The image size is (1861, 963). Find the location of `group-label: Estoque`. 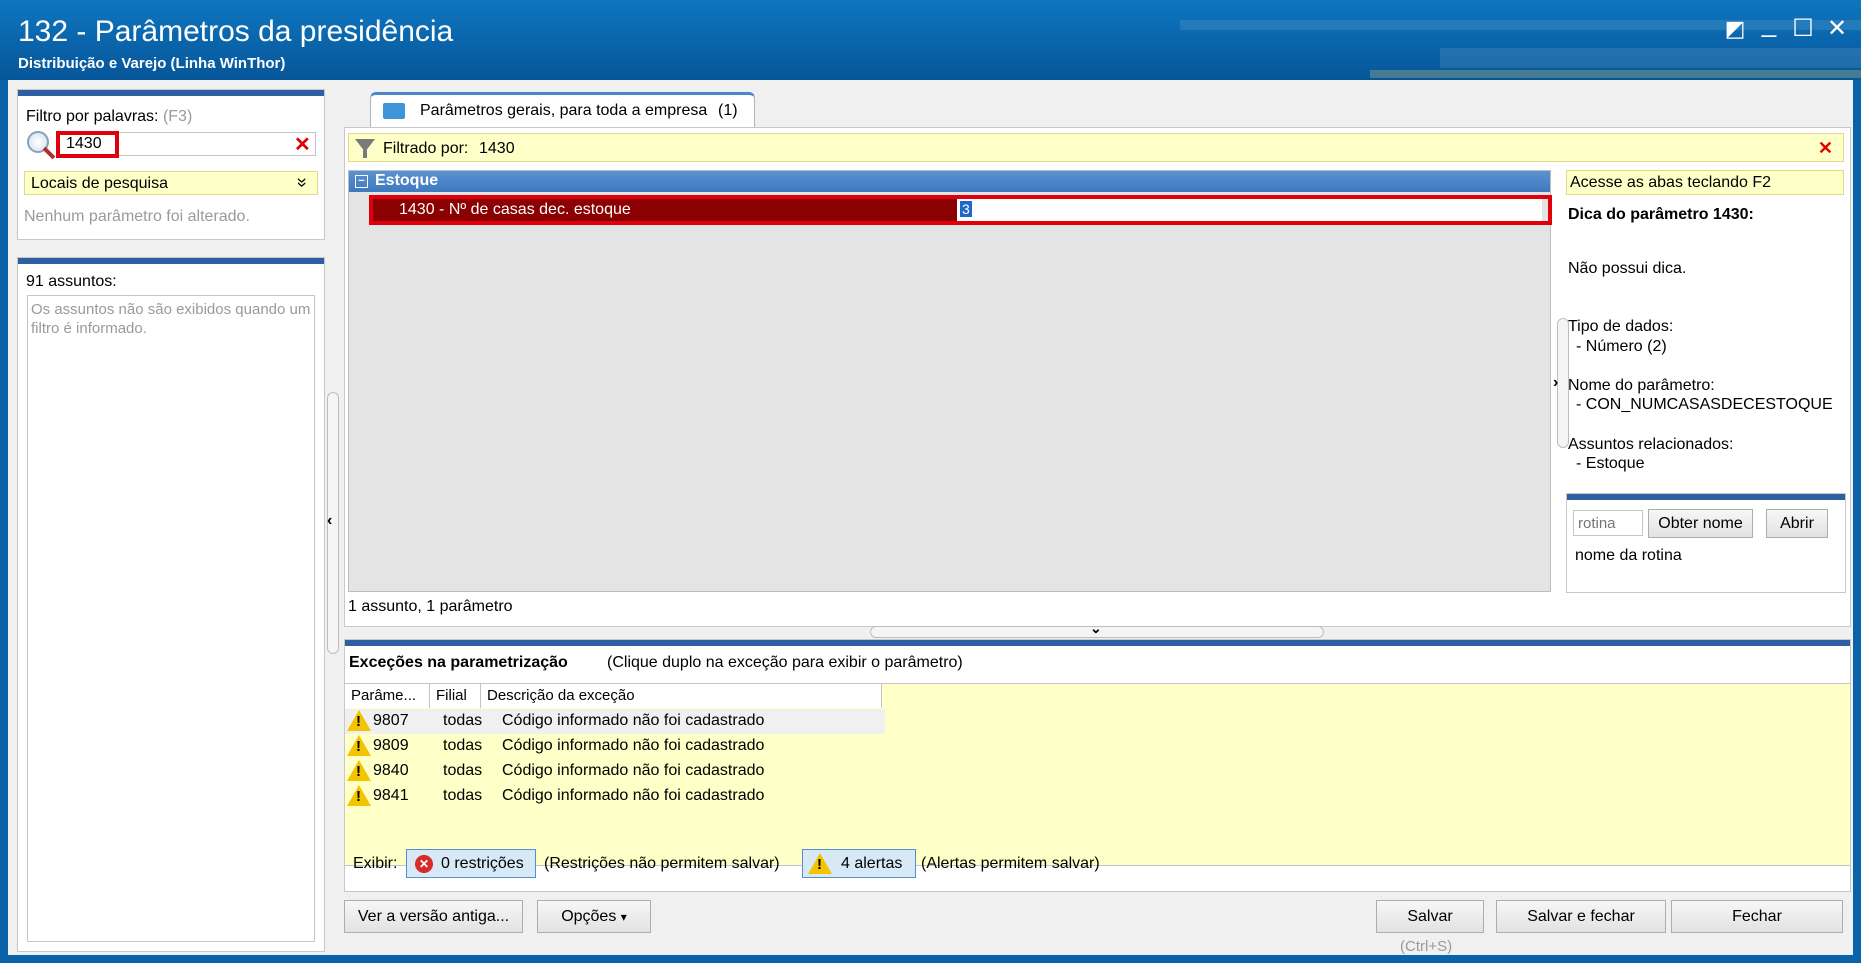

group-label: Estoque is located at coordinates (407, 180).